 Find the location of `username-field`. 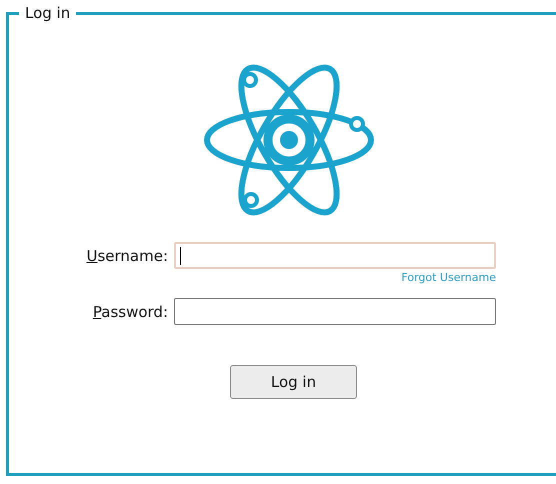

username-field is located at coordinates (335, 255).